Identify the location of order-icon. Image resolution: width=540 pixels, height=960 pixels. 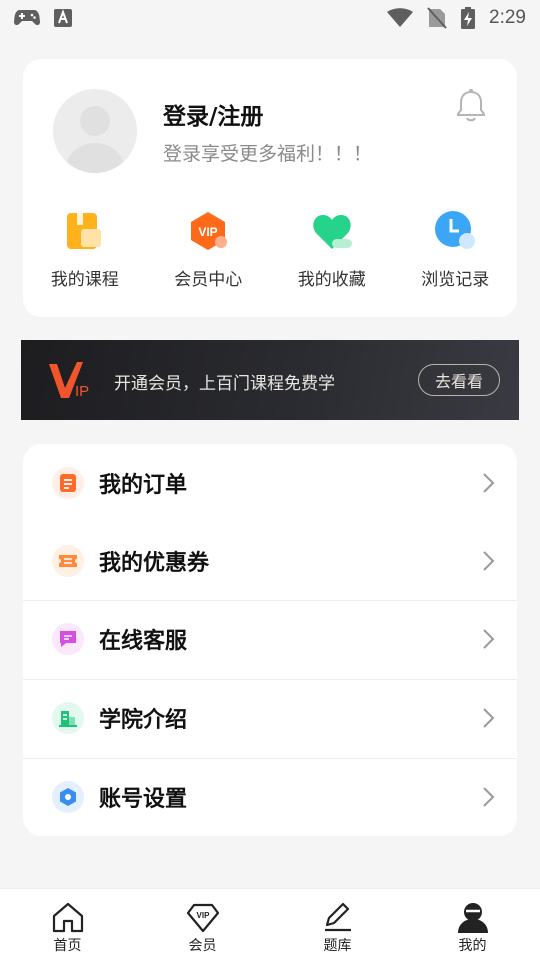
(68, 483).